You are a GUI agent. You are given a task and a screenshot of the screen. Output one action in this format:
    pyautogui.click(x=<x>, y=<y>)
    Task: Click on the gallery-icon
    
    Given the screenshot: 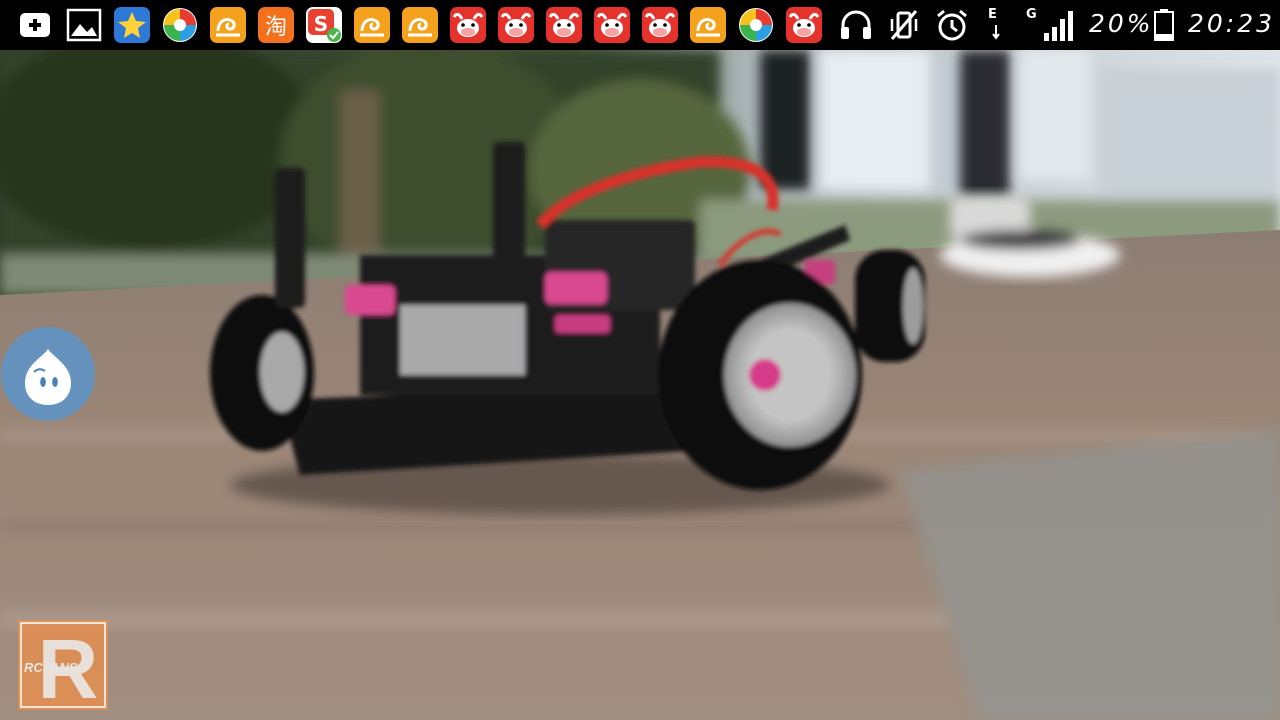 What is the action you would take?
    pyautogui.click(x=84, y=25)
    